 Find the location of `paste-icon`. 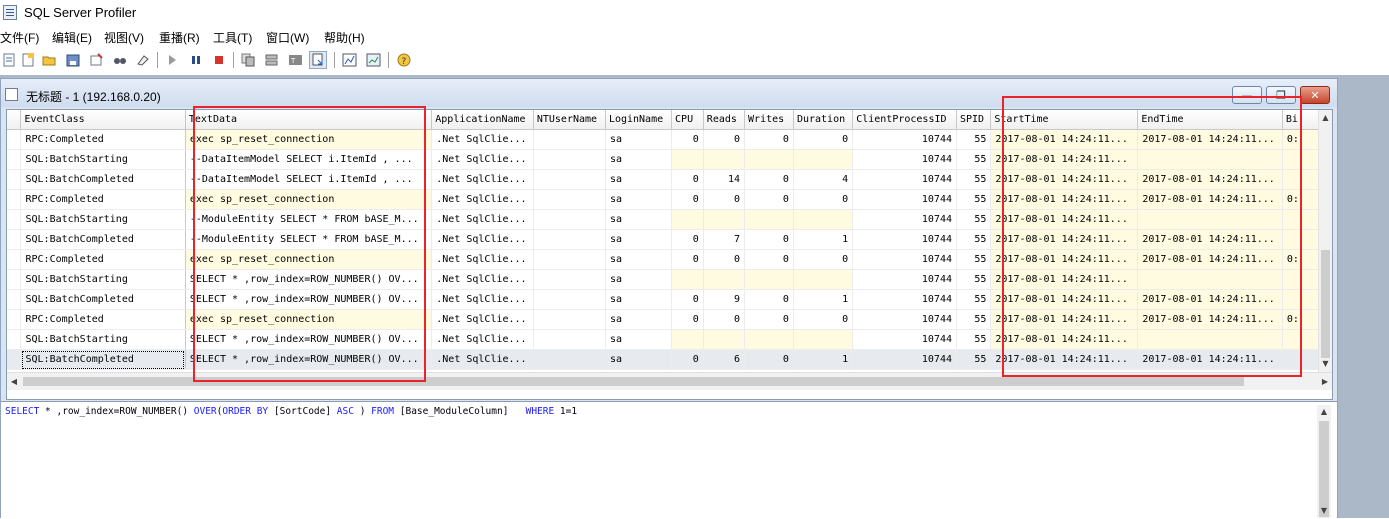

paste-icon is located at coordinates (318, 60).